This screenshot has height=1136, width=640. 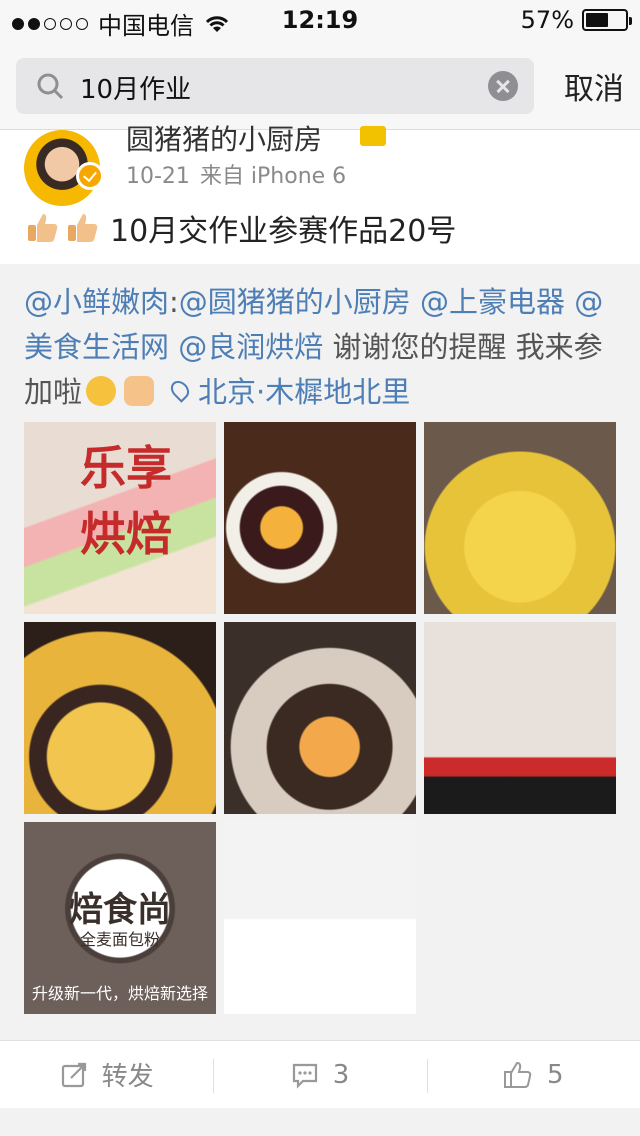 I want to click on mention-link: @良润烘焙, so click(x=250, y=347).